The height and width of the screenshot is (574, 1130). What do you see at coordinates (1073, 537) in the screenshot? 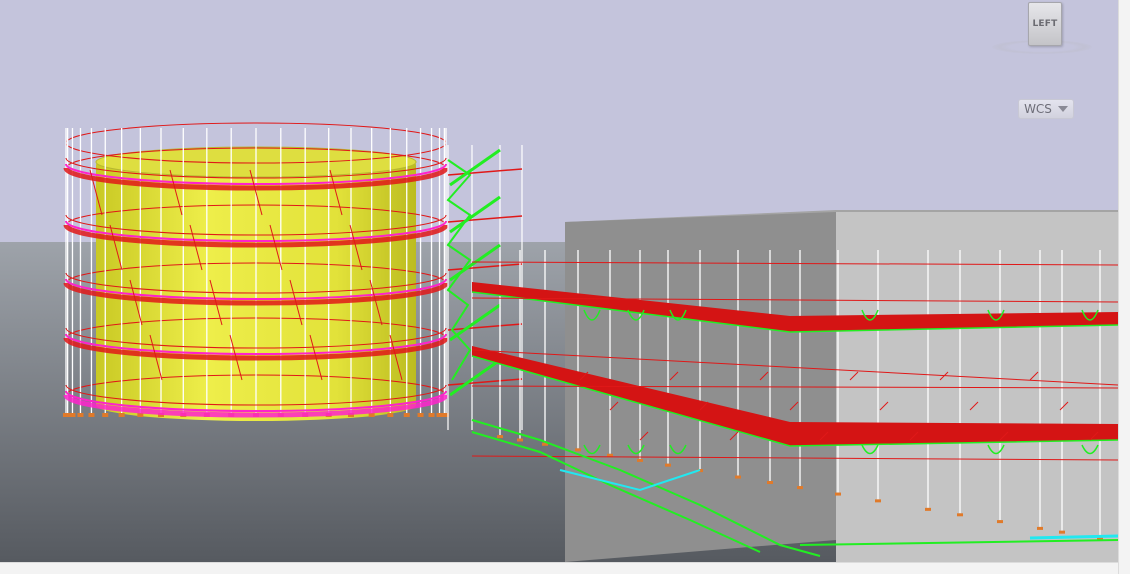
I see `building-base-cyan` at bounding box center [1073, 537].